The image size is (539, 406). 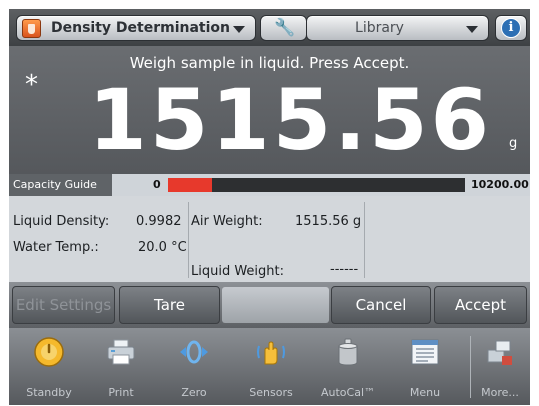 I want to click on water-temp-value: 20.0 °C, so click(x=162, y=247).